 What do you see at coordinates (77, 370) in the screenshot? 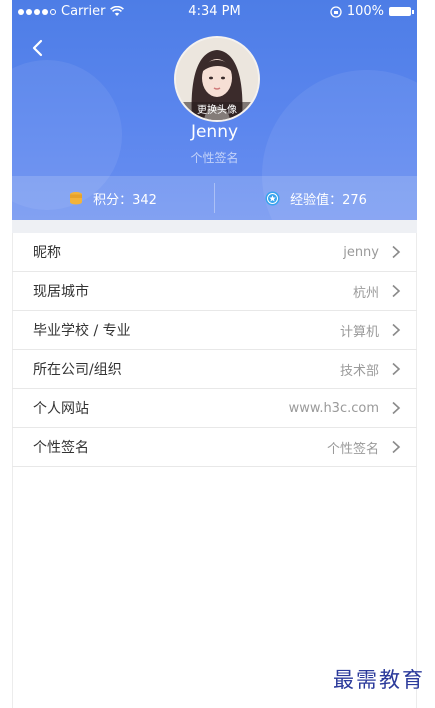
I see `row-label: 所在公司/组织` at bounding box center [77, 370].